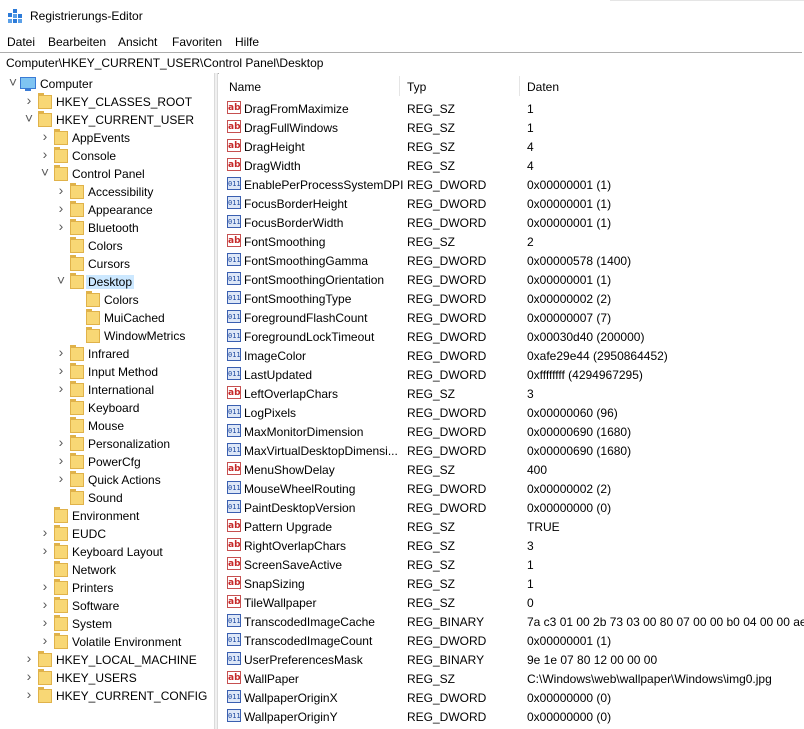 This screenshot has height=729, width=804. I want to click on tree-node: › HKEY_CURRENT_CONFIG, so click(107, 696).